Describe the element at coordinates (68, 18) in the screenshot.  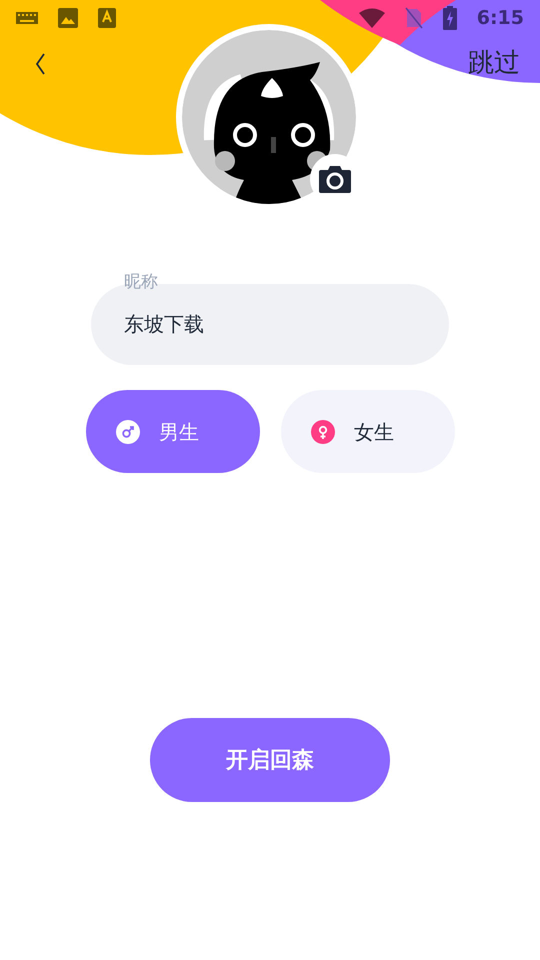
I see `image-icon` at that location.